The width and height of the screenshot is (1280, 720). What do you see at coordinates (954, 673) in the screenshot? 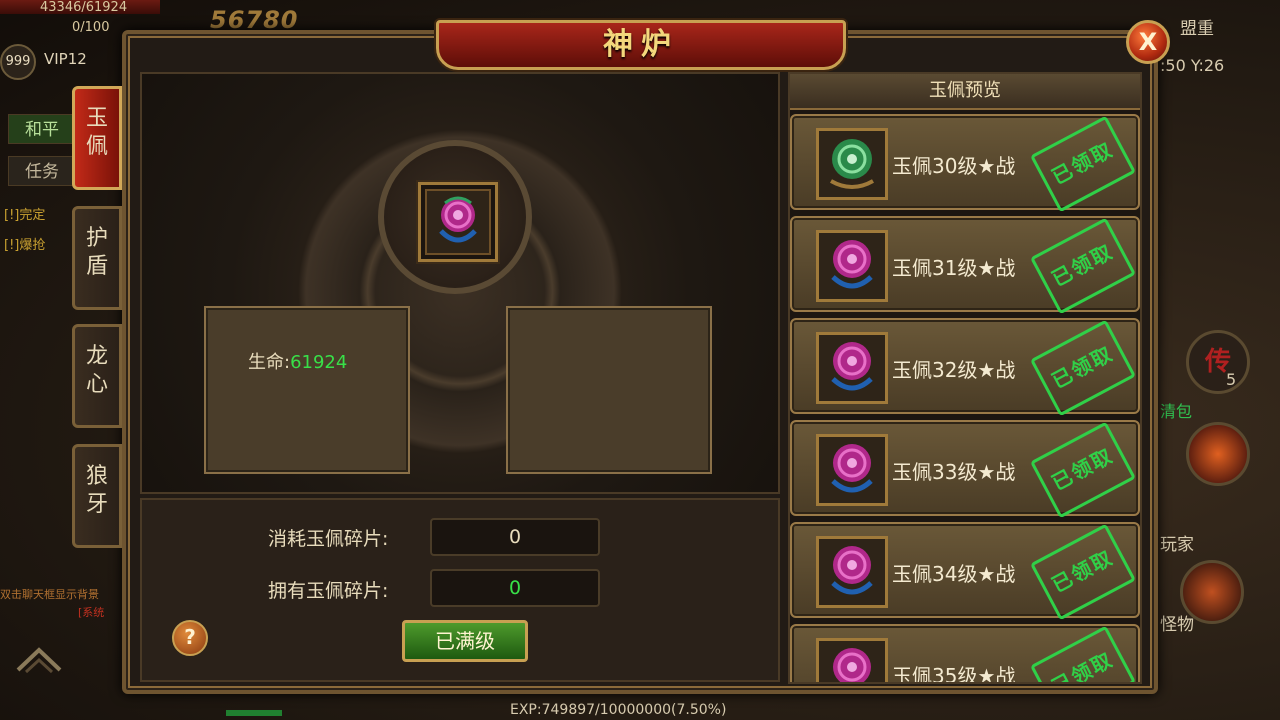
I see `preview-row-label: 玉佩35级★战` at bounding box center [954, 673].